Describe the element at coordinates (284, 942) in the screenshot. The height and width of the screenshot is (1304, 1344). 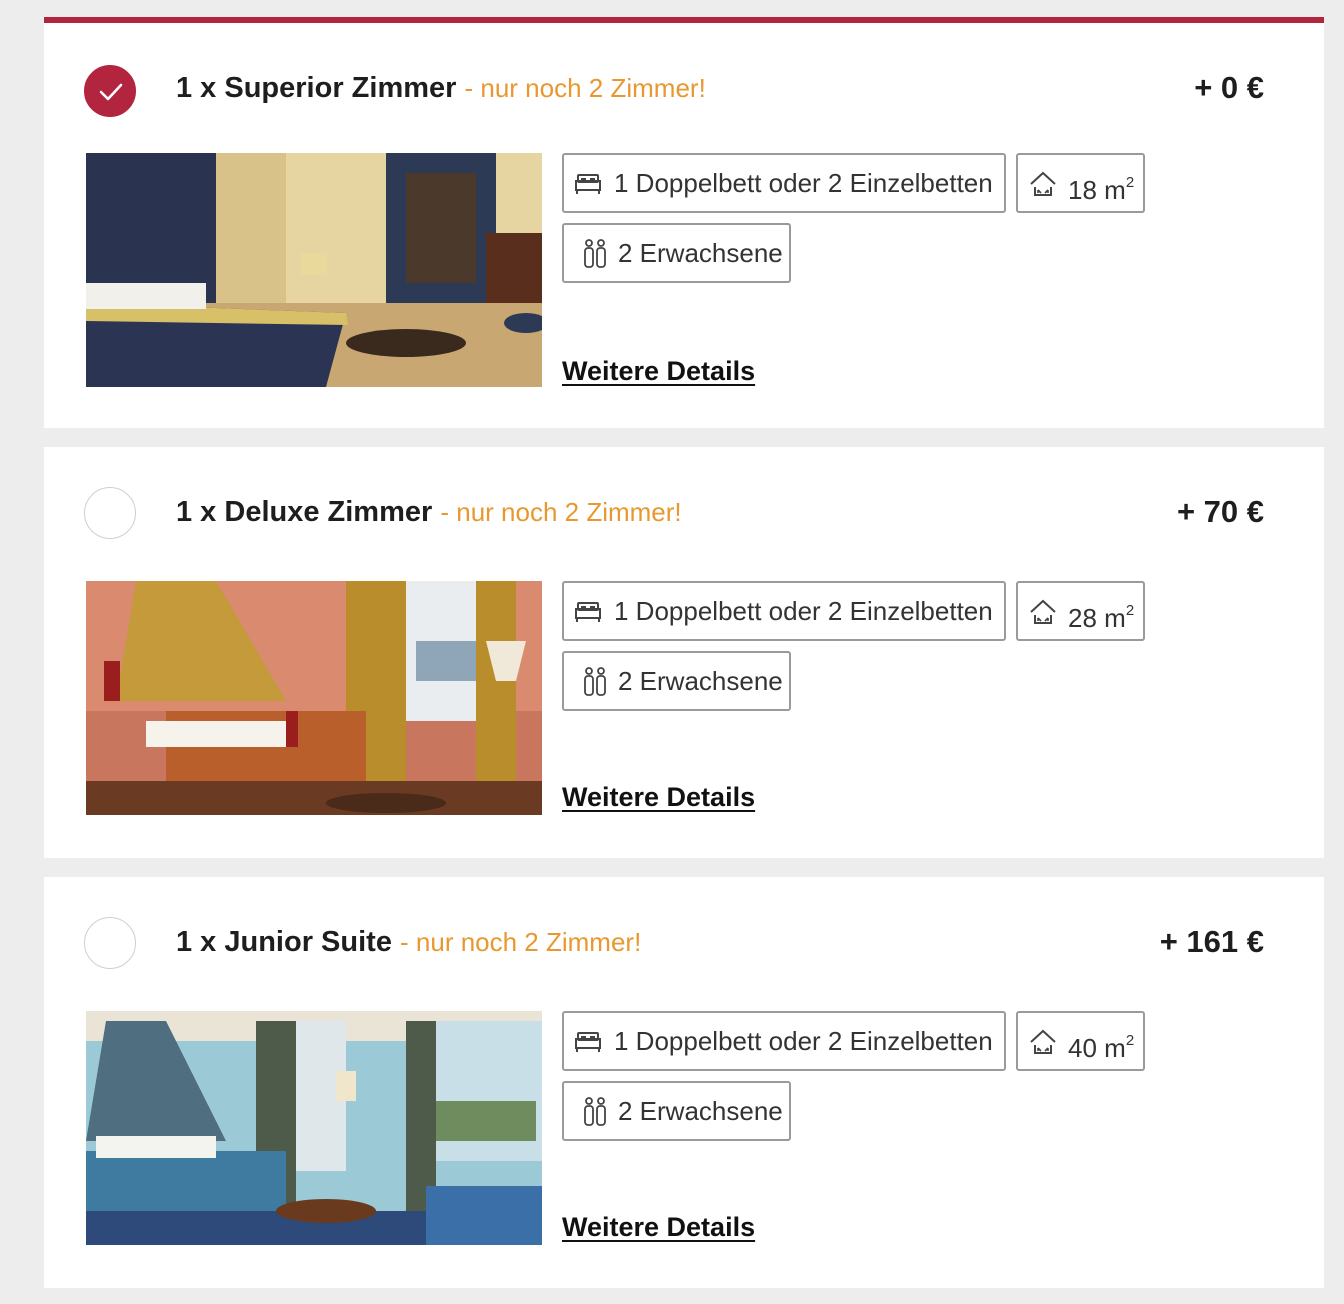
I see `room-name: 1 x Junior Suite` at that location.